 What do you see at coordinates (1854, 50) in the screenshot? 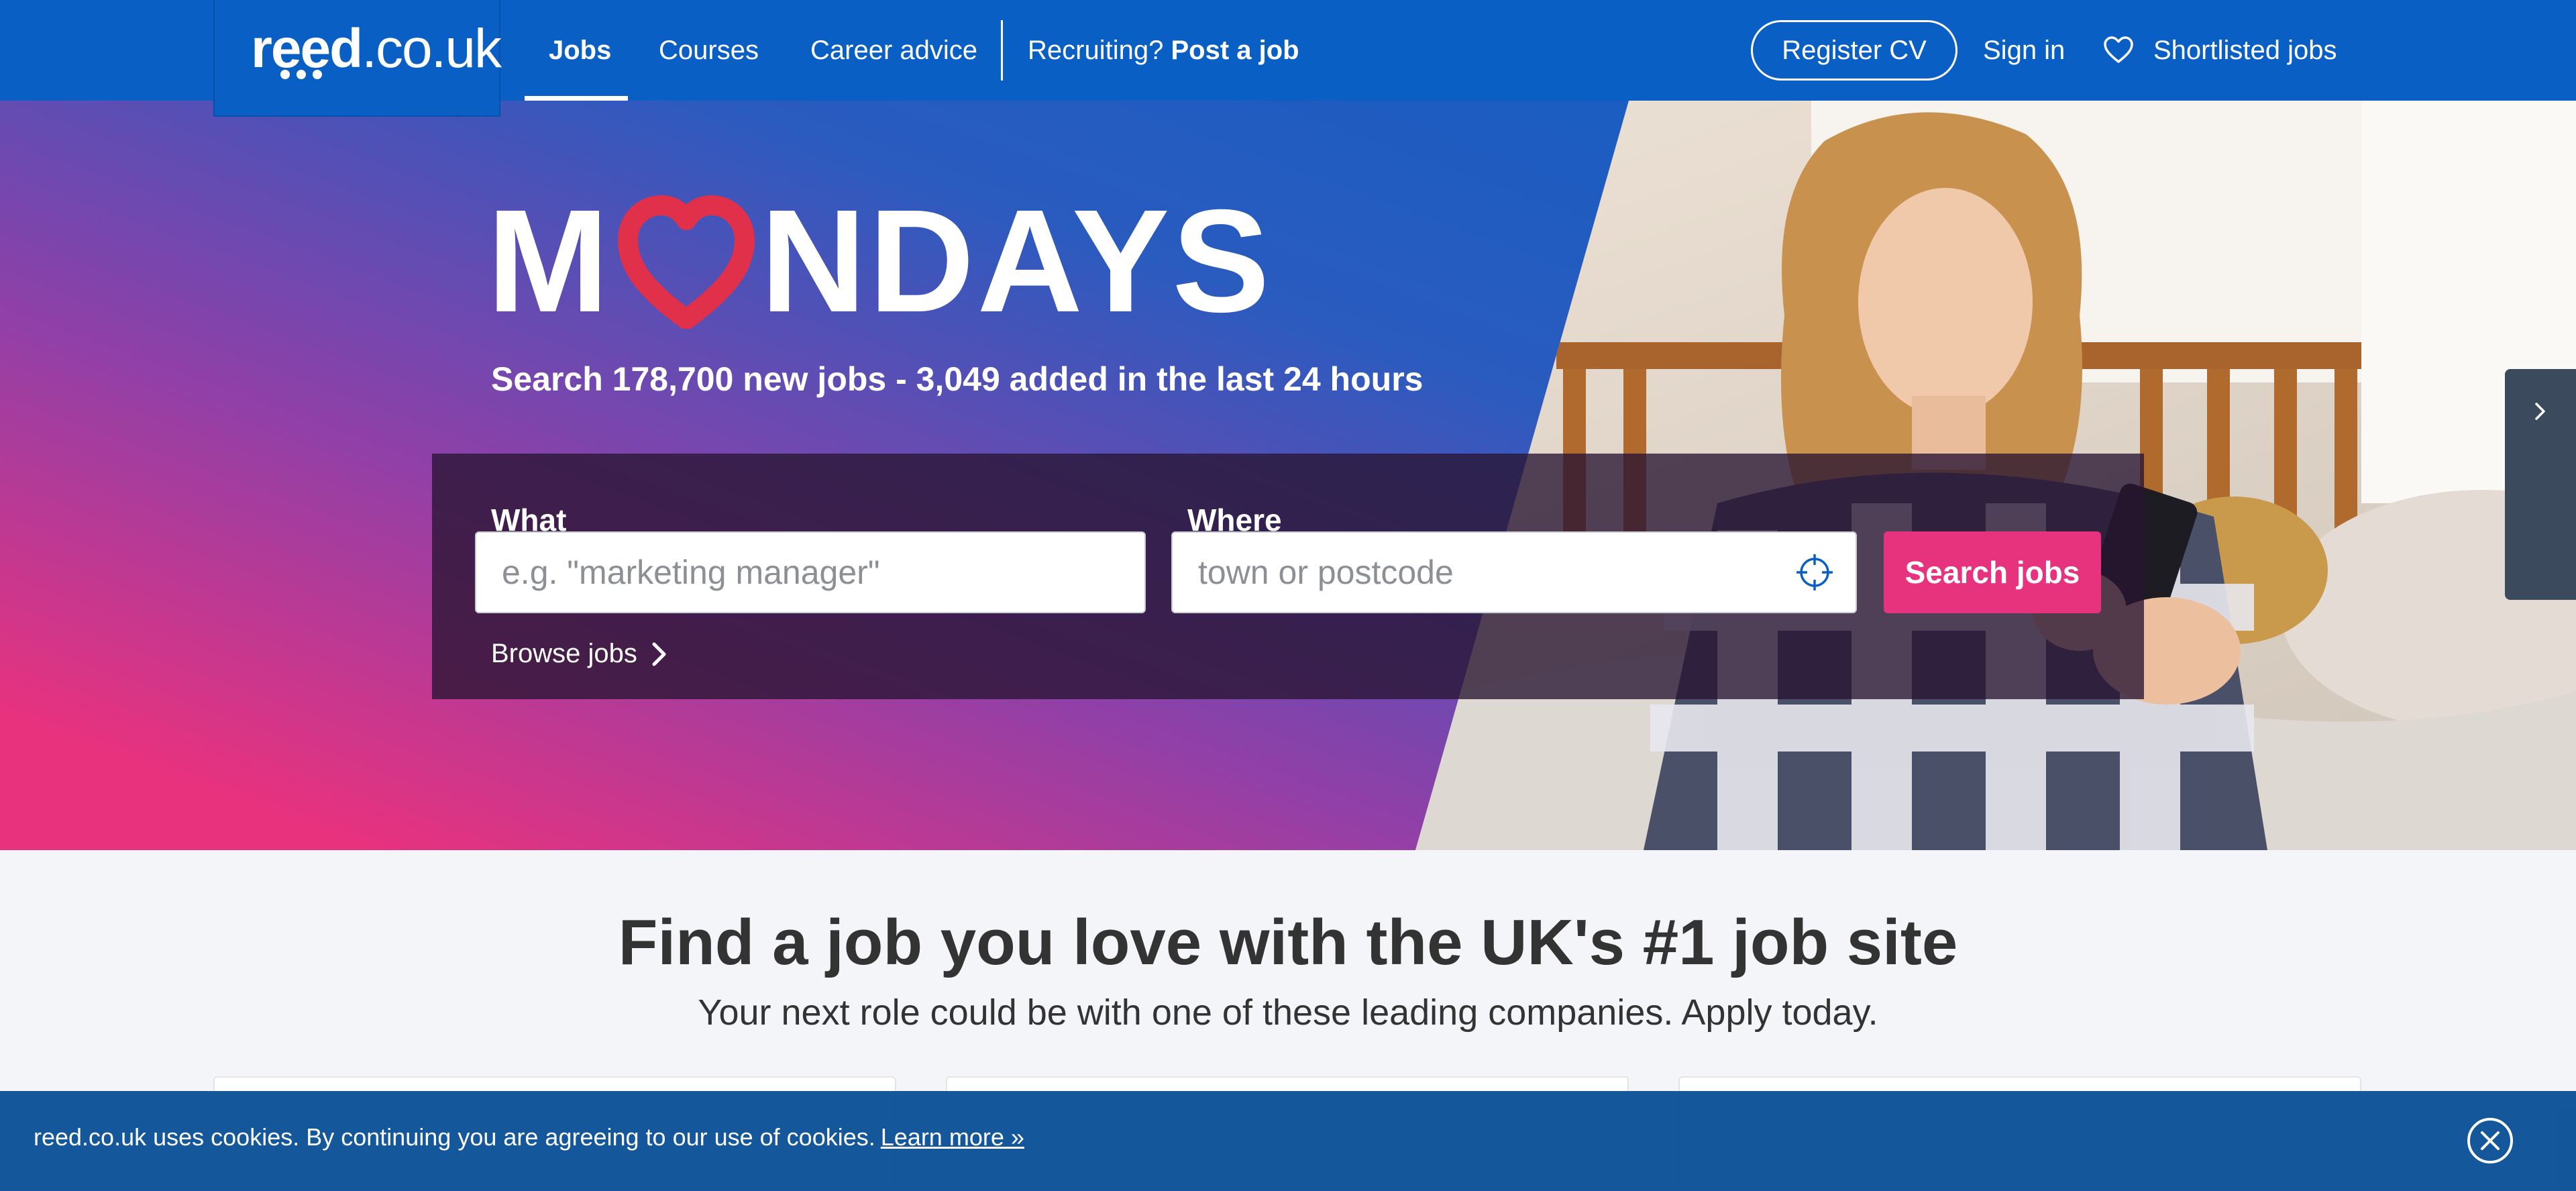
I see `register-cv-button: Register CV` at bounding box center [1854, 50].